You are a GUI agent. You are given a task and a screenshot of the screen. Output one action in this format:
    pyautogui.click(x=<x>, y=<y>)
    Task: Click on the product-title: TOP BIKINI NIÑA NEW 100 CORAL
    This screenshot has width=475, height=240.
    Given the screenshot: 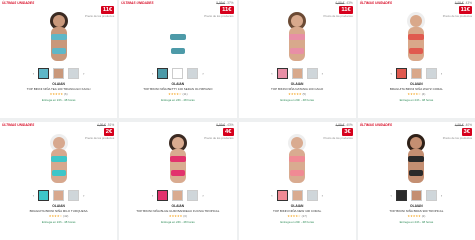 What is the action you would take?
    pyautogui.click(x=297, y=211)
    